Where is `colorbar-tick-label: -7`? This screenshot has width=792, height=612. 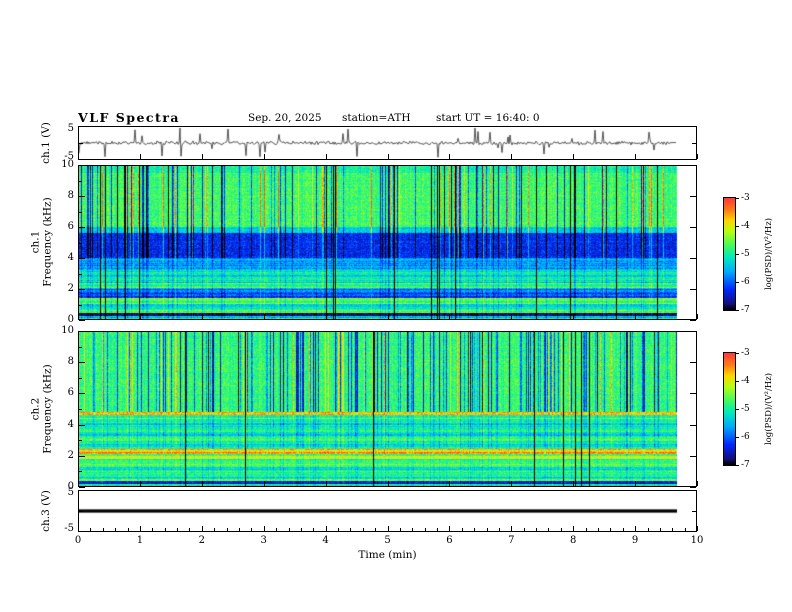 colorbar-tick-label: -7 is located at coordinates (745, 465).